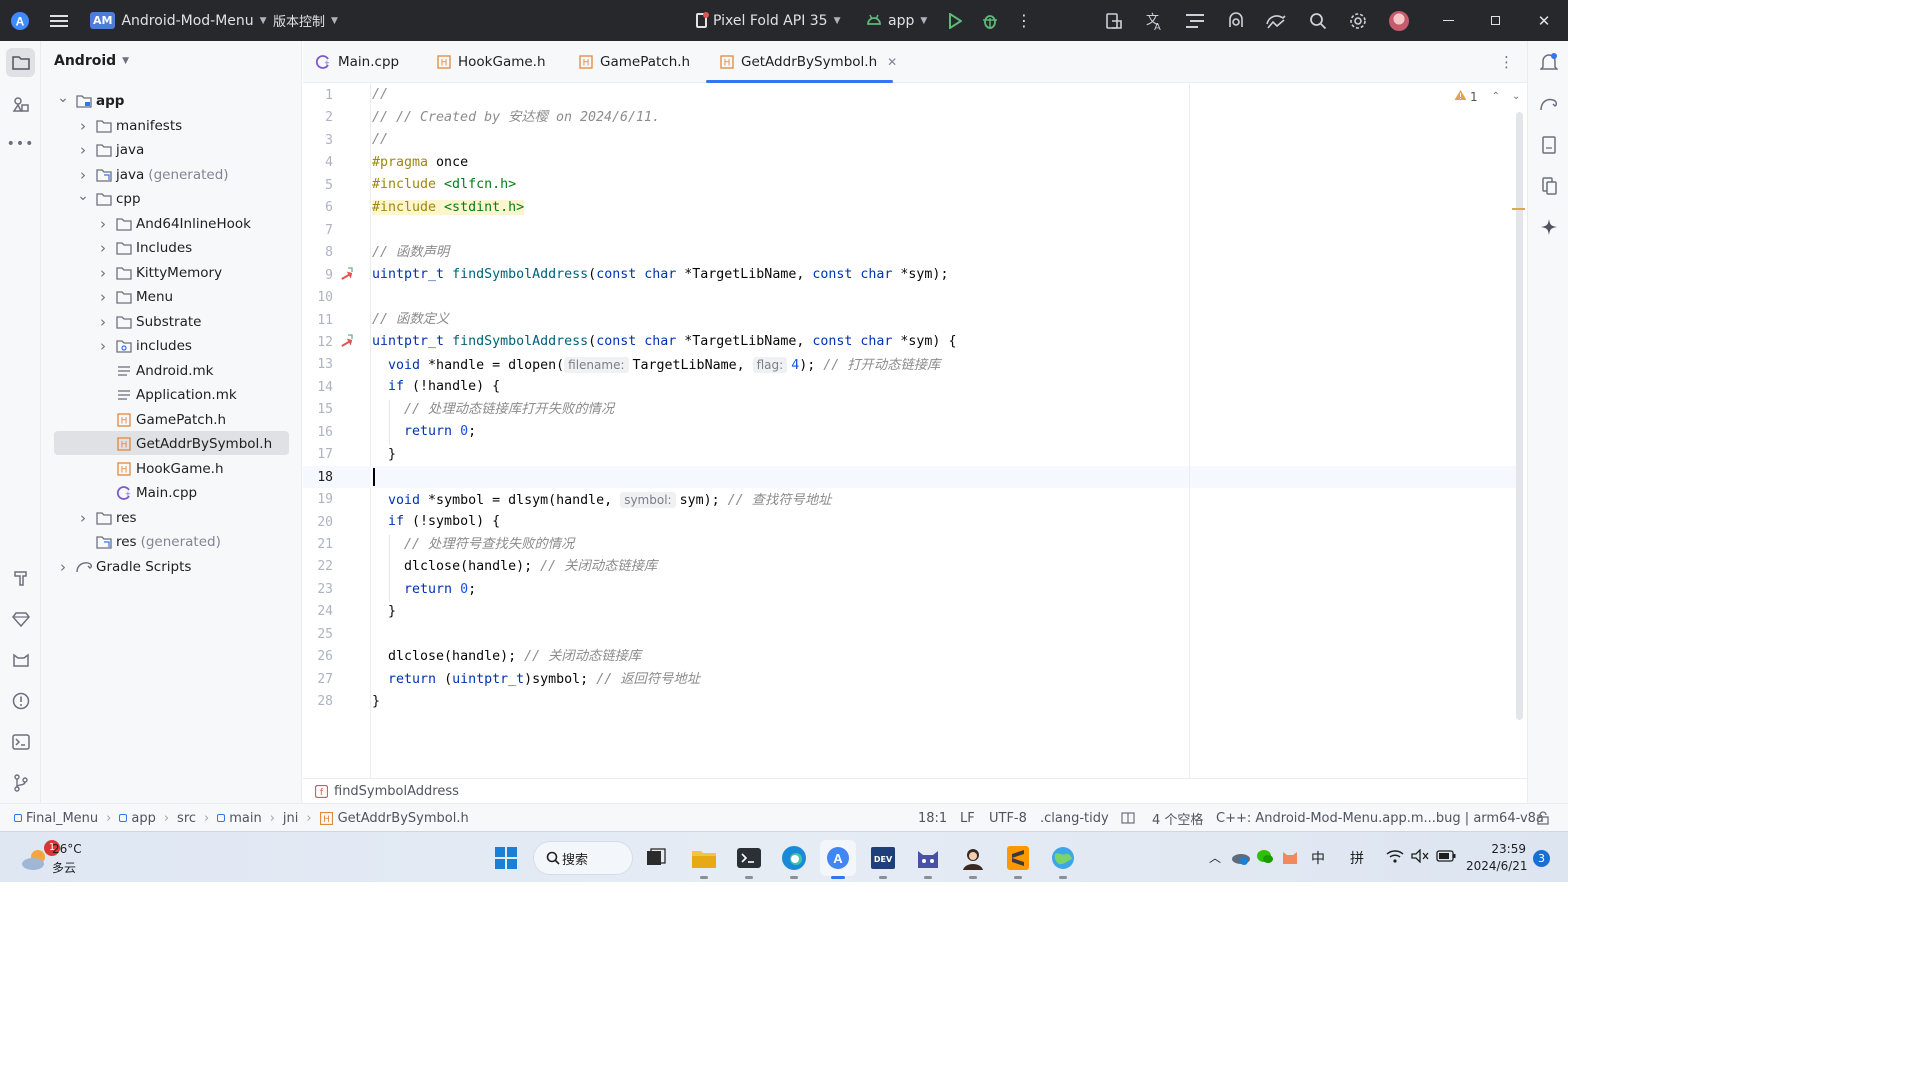  What do you see at coordinates (318, 185) in the screenshot?
I see `line-number: 5` at bounding box center [318, 185].